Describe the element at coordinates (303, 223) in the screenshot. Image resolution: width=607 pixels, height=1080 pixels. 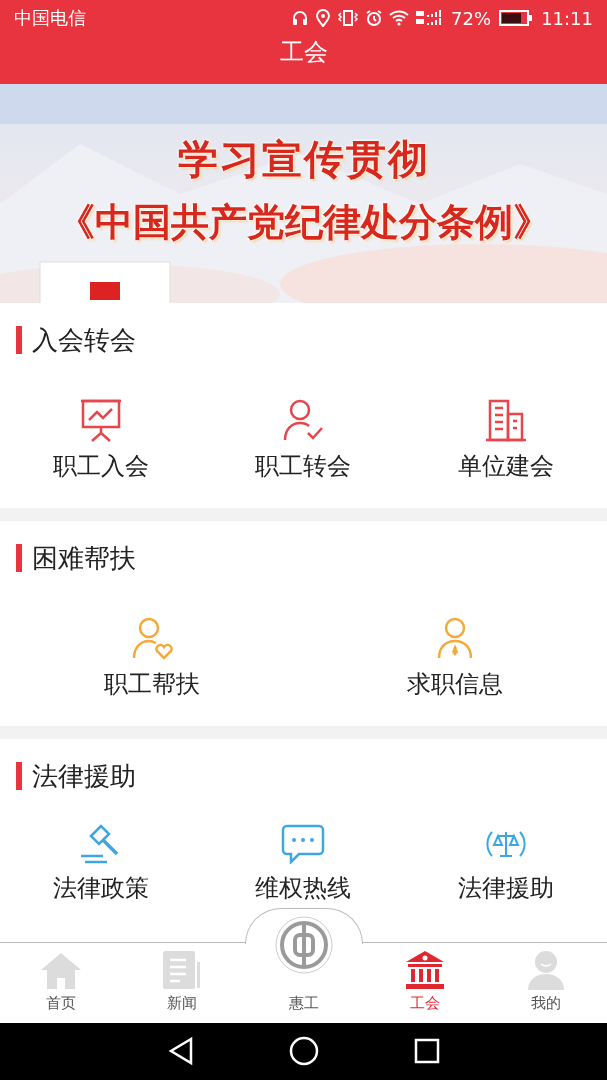
I see `banner-headline: 《中国共产党纪律处分条例》` at that location.